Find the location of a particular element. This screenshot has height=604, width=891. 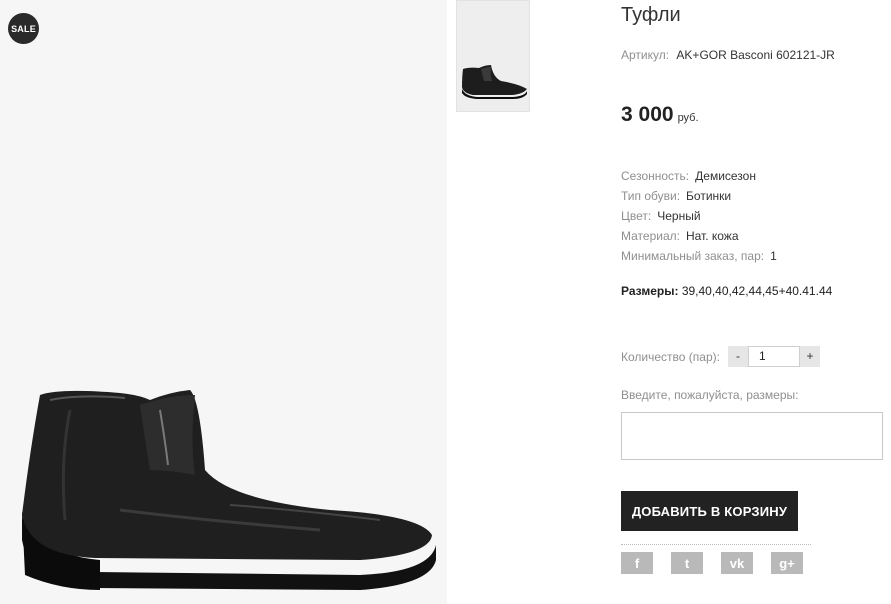

sku-row: Артикул: AK+GOR Basconi 602121-JR is located at coordinates (728, 55).